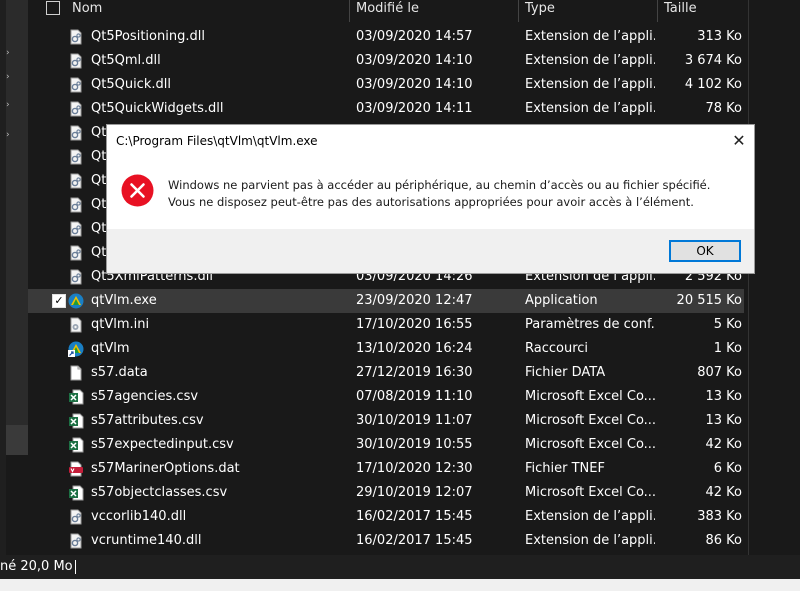 The height and width of the screenshot is (591, 800). I want to click on column-header-size: Taille, so click(680, 11).